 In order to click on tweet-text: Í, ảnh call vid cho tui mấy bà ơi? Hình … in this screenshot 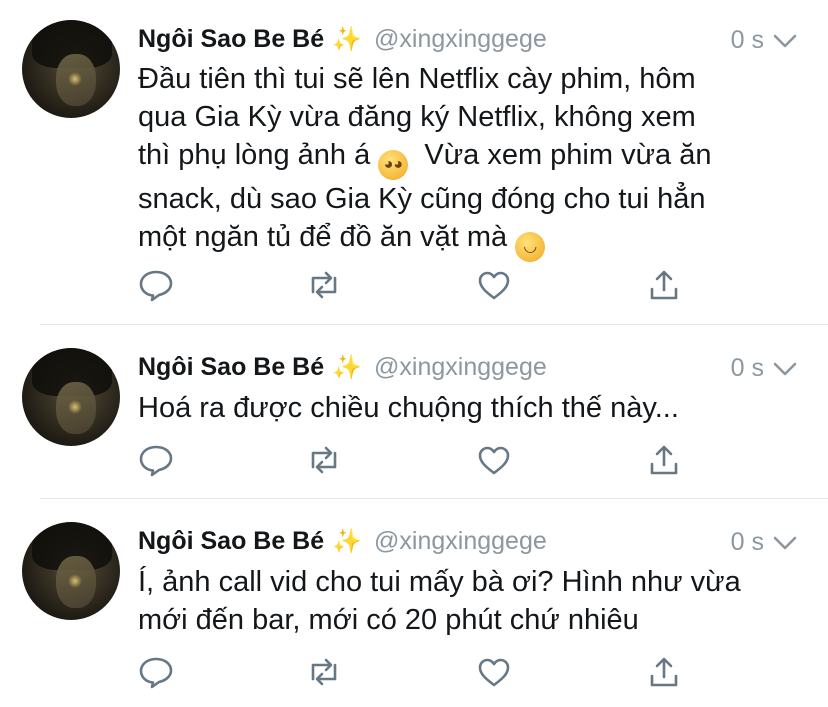, I will do `click(439, 601)`.